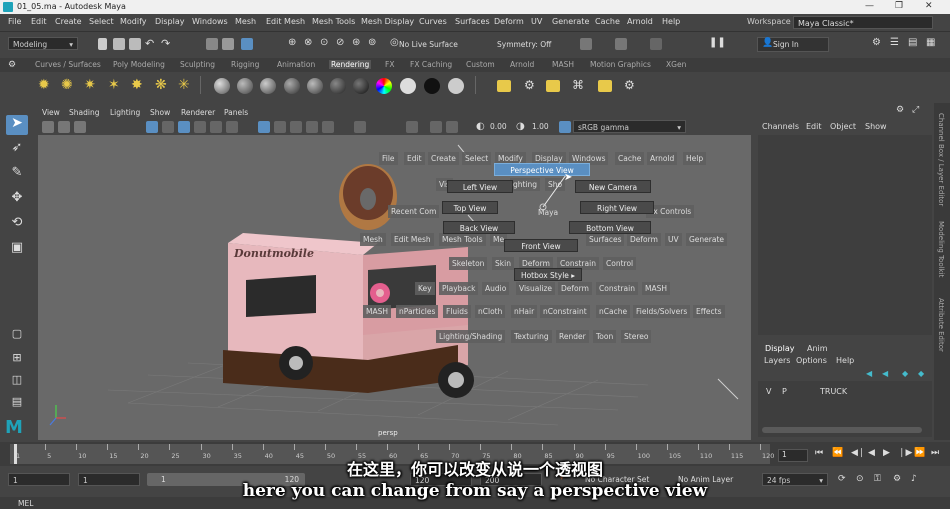 This screenshot has width=950, height=509. I want to click on menu-display: Display, so click(170, 21).